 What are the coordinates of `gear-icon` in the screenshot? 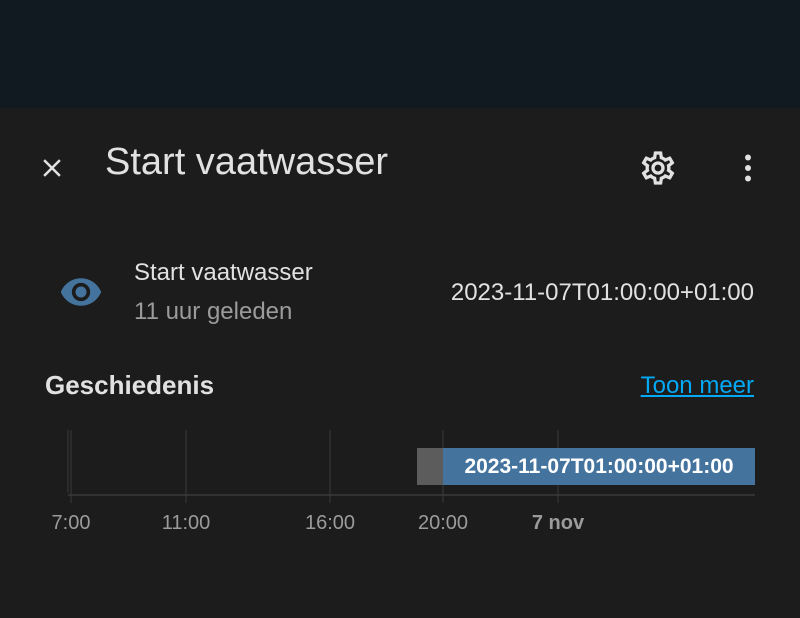 It's located at (658, 168).